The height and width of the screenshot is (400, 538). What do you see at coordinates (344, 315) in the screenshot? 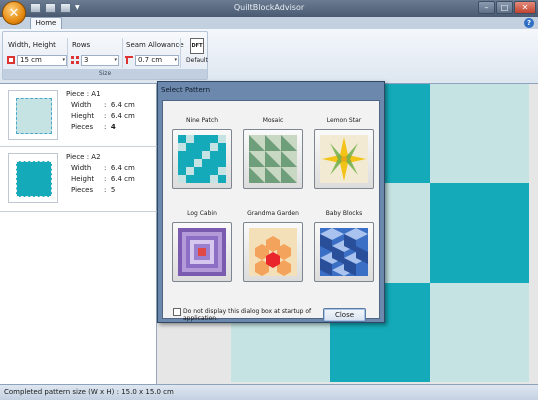
I see `close-button: Close` at bounding box center [344, 315].